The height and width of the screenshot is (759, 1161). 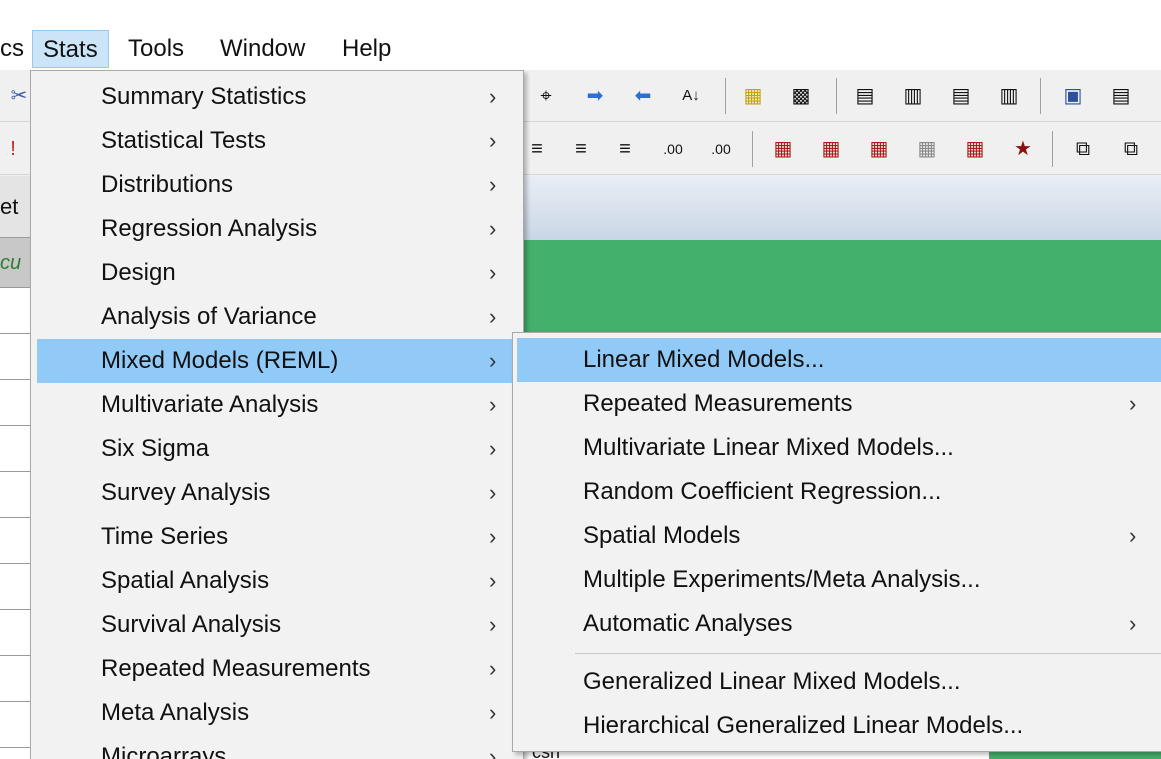 I want to click on menu-separator, so click(x=868, y=653).